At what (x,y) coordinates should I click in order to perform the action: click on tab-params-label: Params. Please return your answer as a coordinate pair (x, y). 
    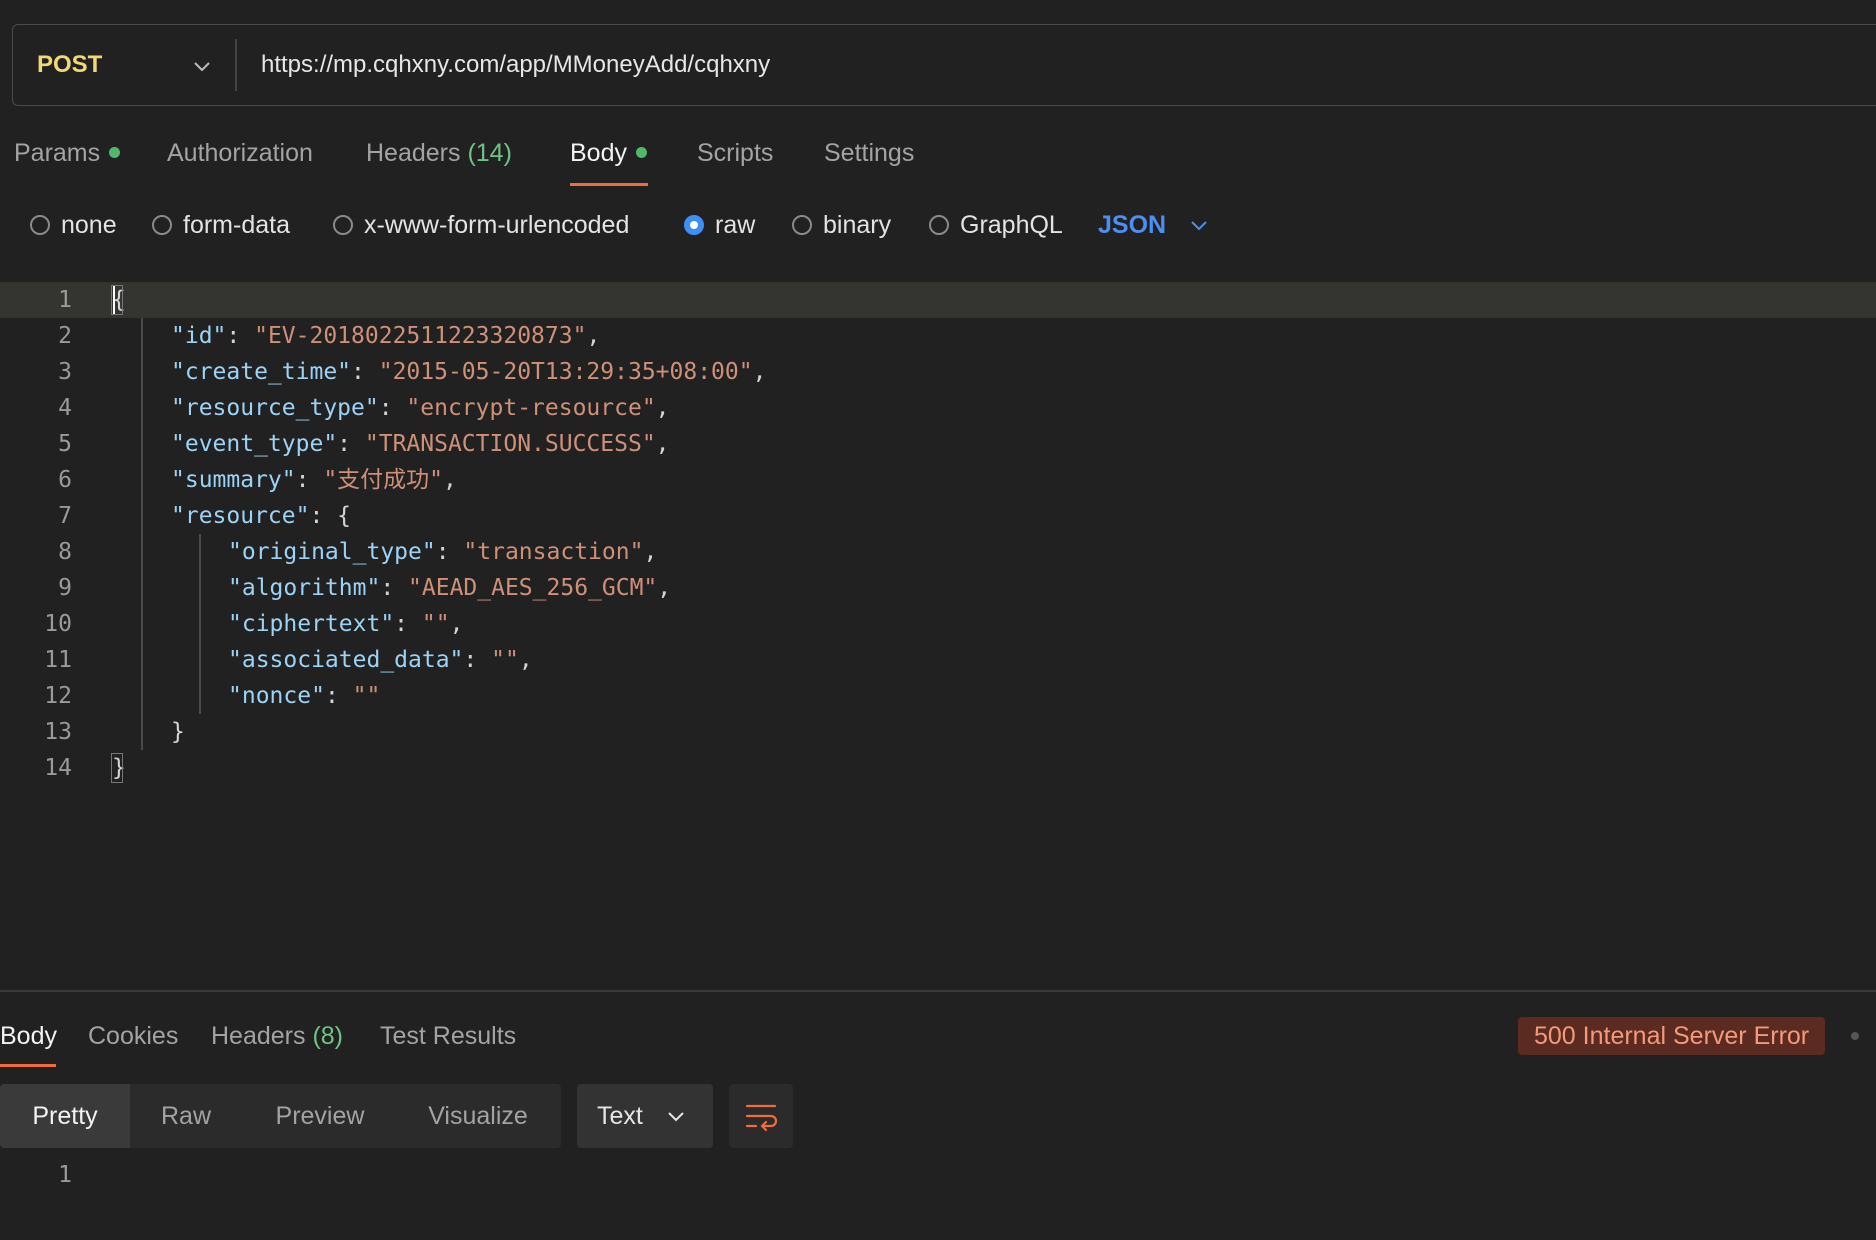
    Looking at the image, I should click on (57, 153).